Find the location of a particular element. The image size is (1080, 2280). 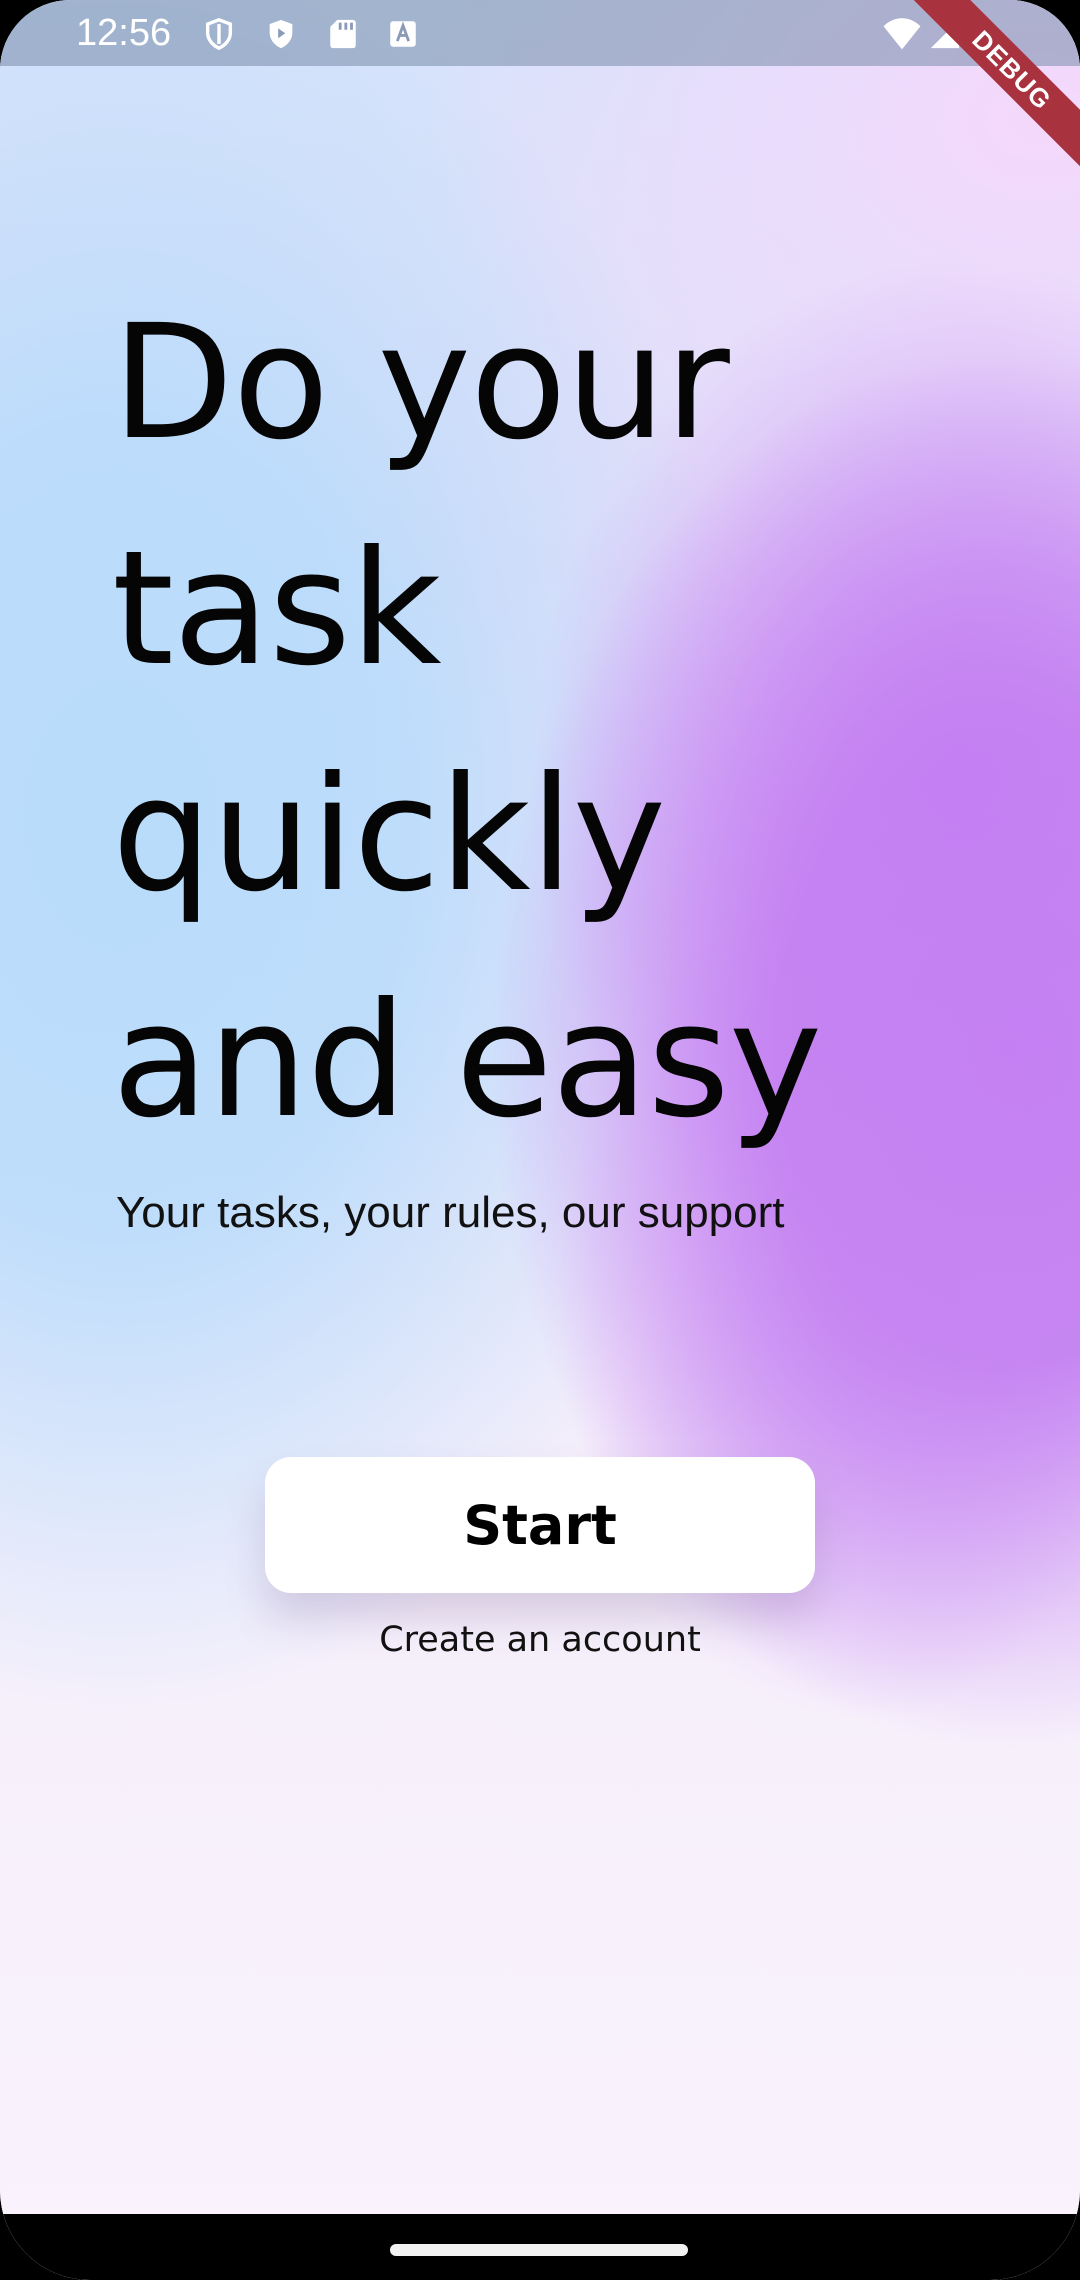

sd-card-icon is located at coordinates (343, 34).